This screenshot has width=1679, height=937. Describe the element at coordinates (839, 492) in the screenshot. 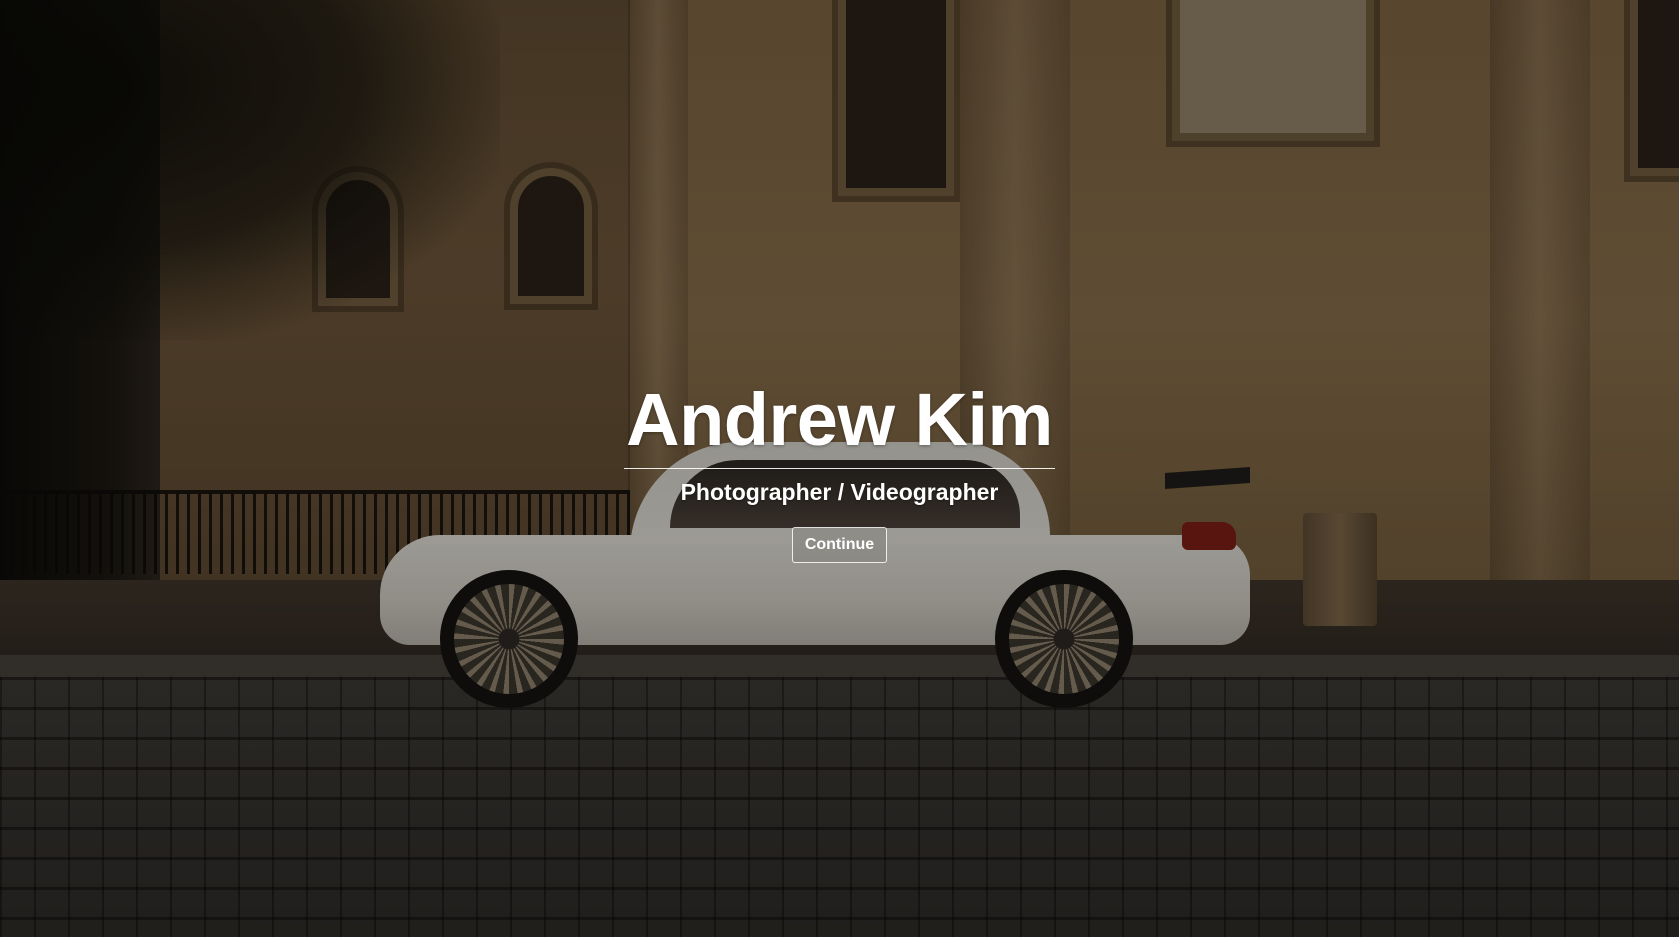

I see `hero-subtitle: Photographer / Videographer` at that location.